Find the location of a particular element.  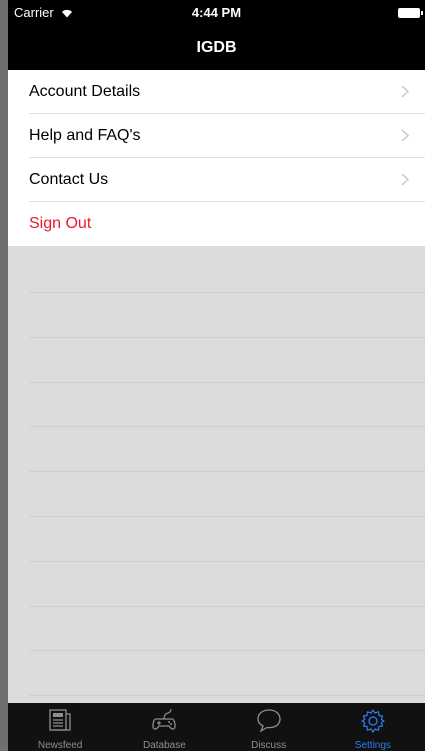

status-bar: Carrier 4:44 PM is located at coordinates (216, 14).